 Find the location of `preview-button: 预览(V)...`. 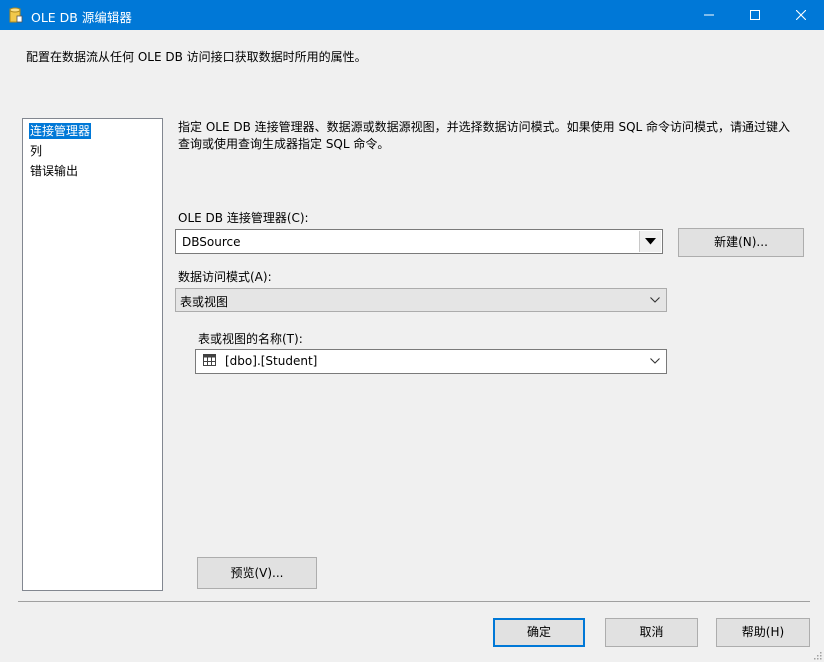

preview-button: 预览(V)... is located at coordinates (257, 573).